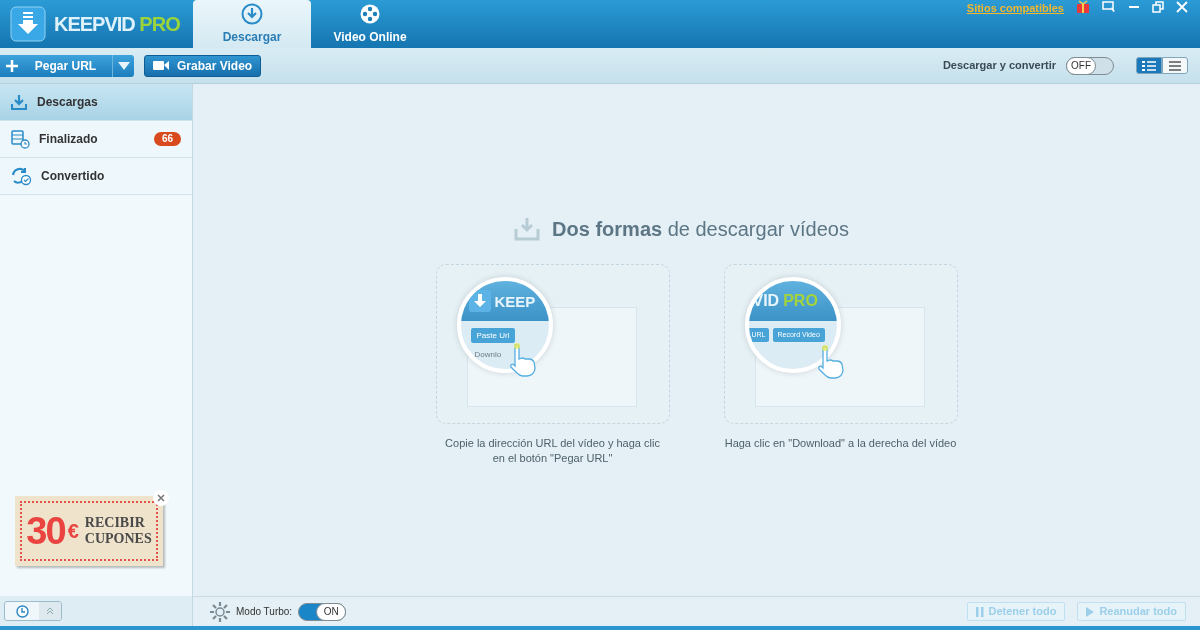 The image size is (1200, 630). What do you see at coordinates (118, 539) in the screenshot?
I see `coupon-text: CUPONES` at bounding box center [118, 539].